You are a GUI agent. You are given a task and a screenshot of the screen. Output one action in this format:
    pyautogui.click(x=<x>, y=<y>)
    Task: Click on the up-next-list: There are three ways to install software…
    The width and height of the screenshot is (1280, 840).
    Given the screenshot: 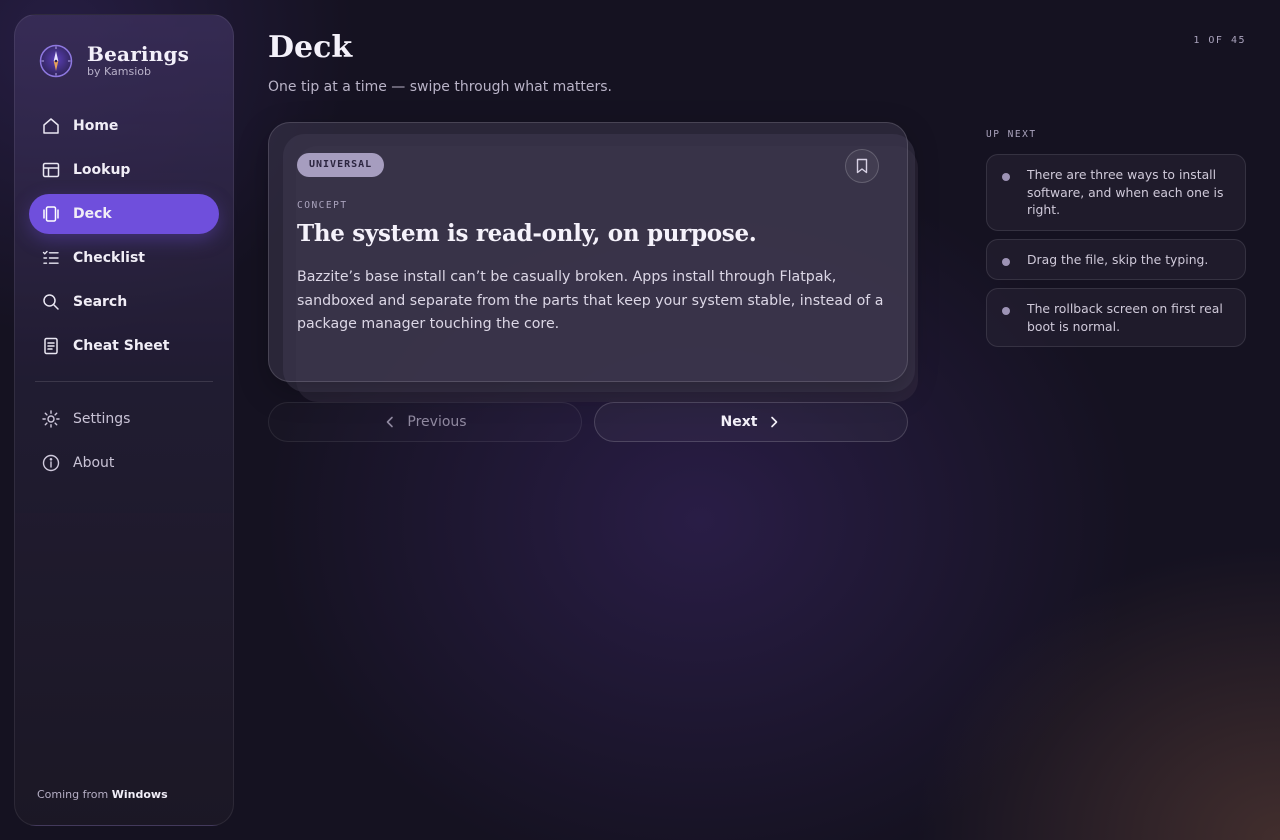 What is the action you would take?
    pyautogui.click(x=1116, y=254)
    